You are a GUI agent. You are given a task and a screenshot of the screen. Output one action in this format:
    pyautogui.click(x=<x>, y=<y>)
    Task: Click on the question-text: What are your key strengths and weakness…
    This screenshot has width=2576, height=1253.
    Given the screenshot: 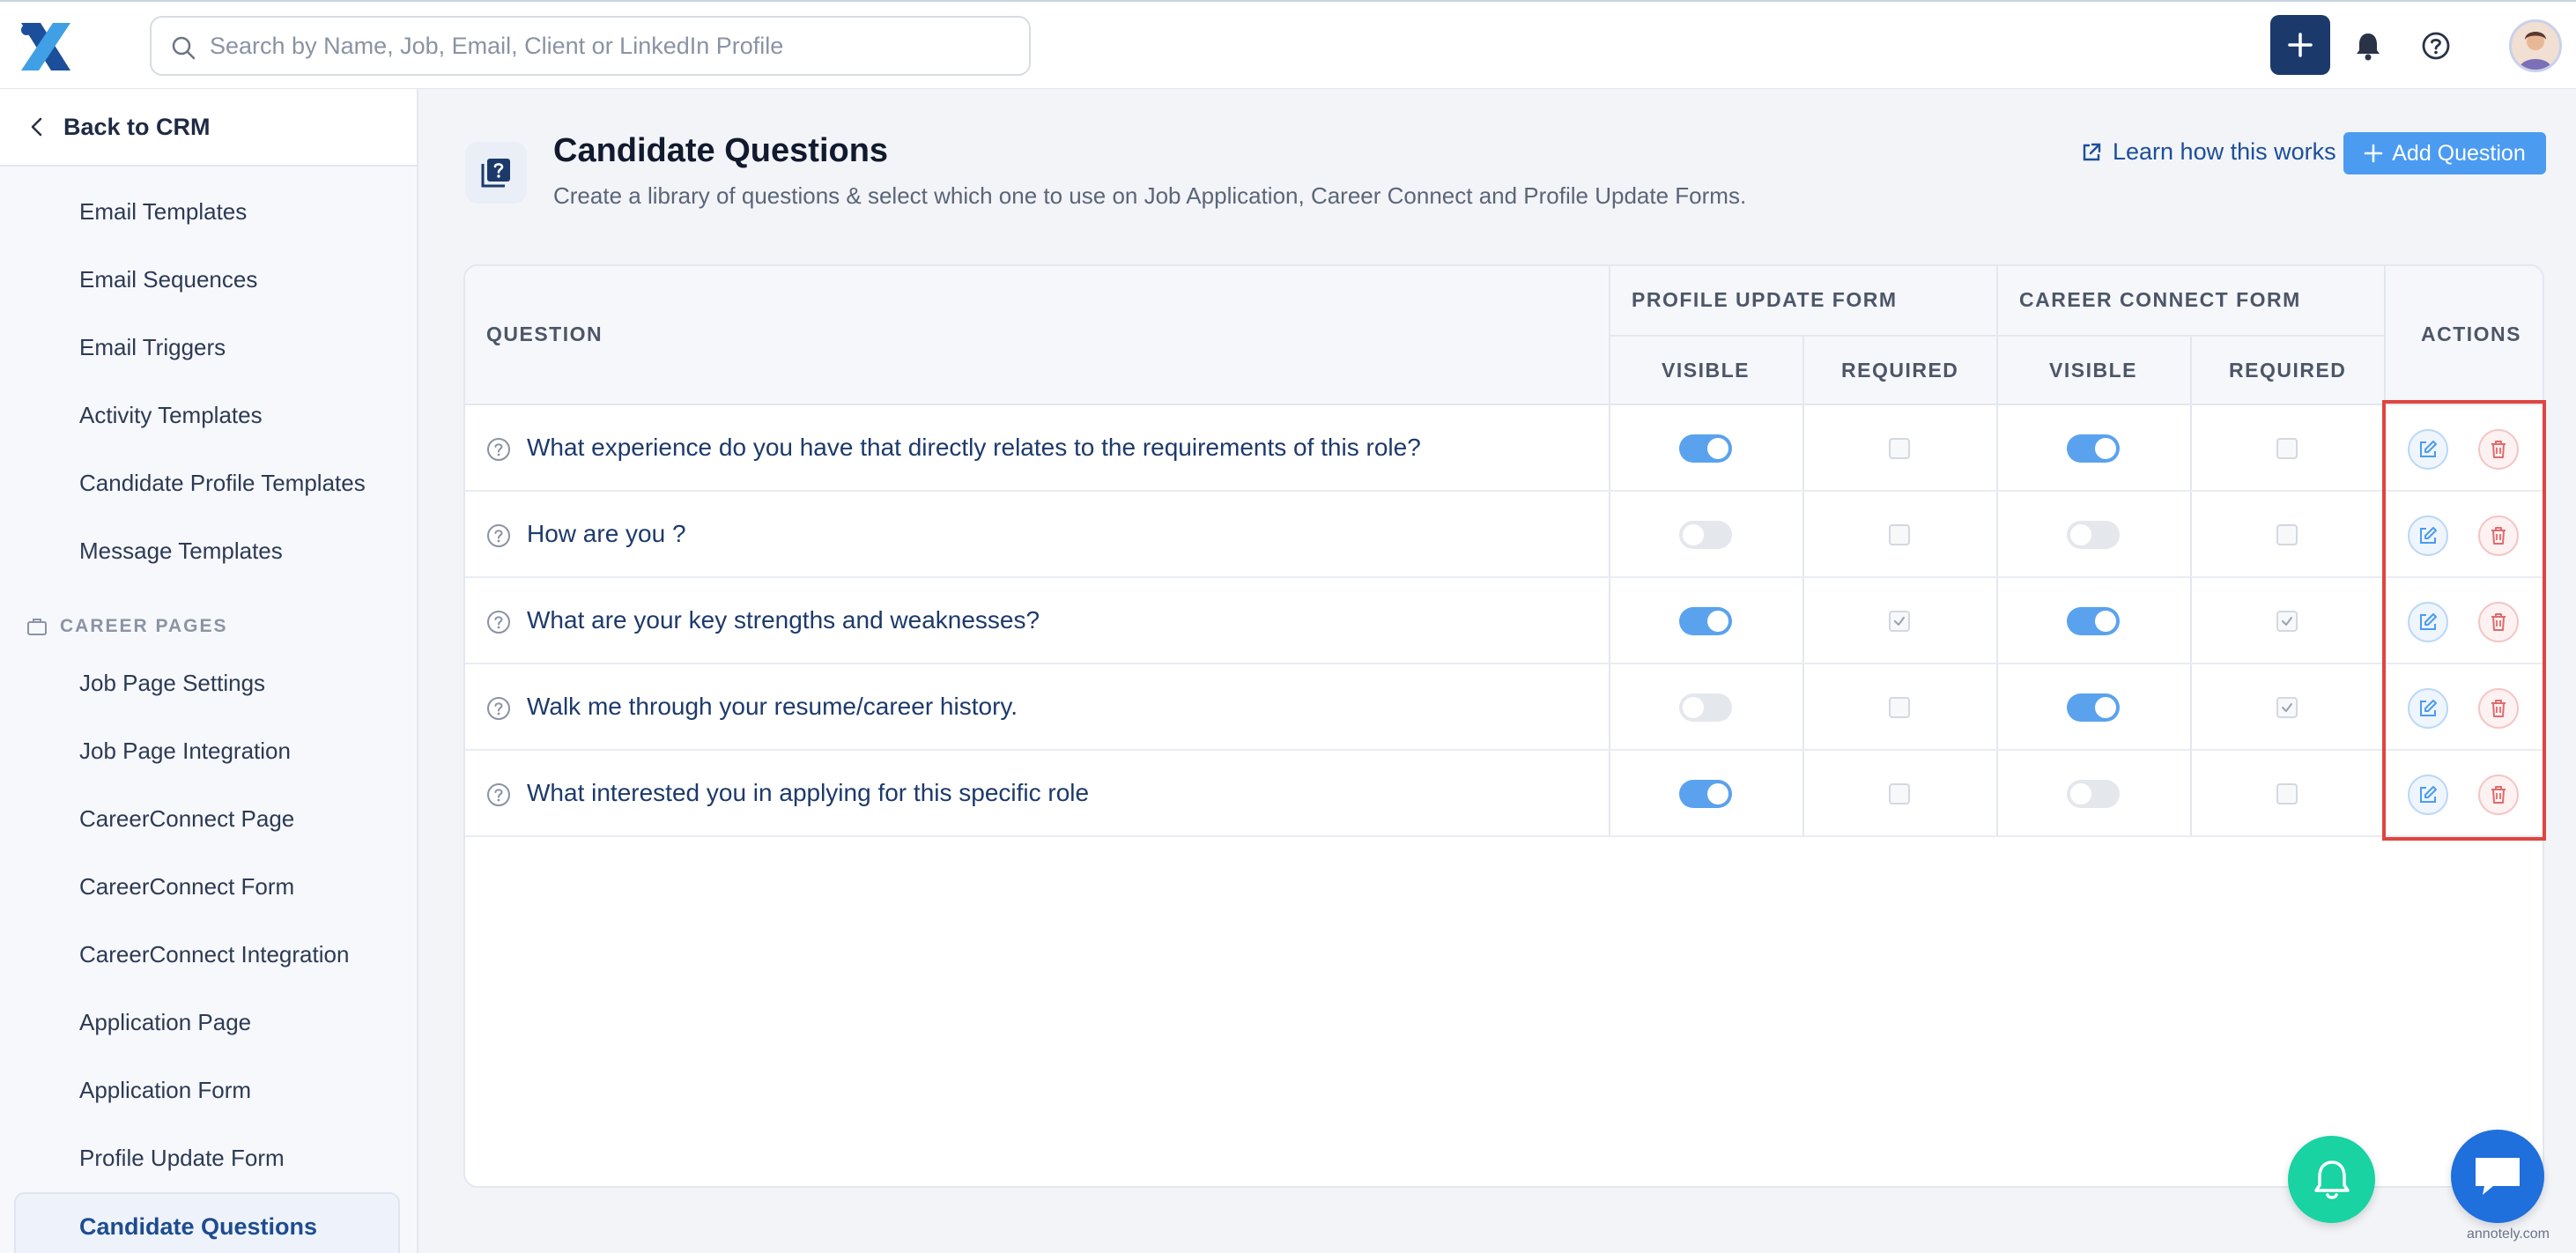 What is the action you would take?
    pyautogui.click(x=784, y=620)
    